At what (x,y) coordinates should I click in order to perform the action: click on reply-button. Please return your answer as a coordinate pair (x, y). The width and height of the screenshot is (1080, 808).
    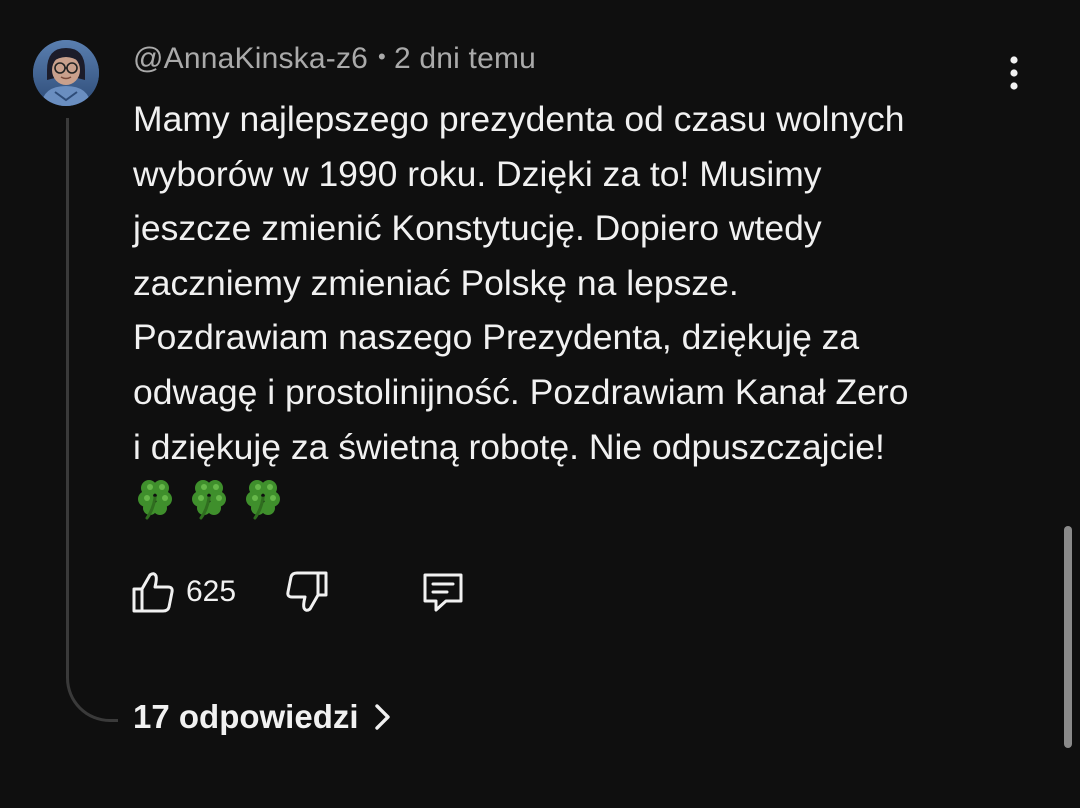
    Looking at the image, I should click on (443, 592).